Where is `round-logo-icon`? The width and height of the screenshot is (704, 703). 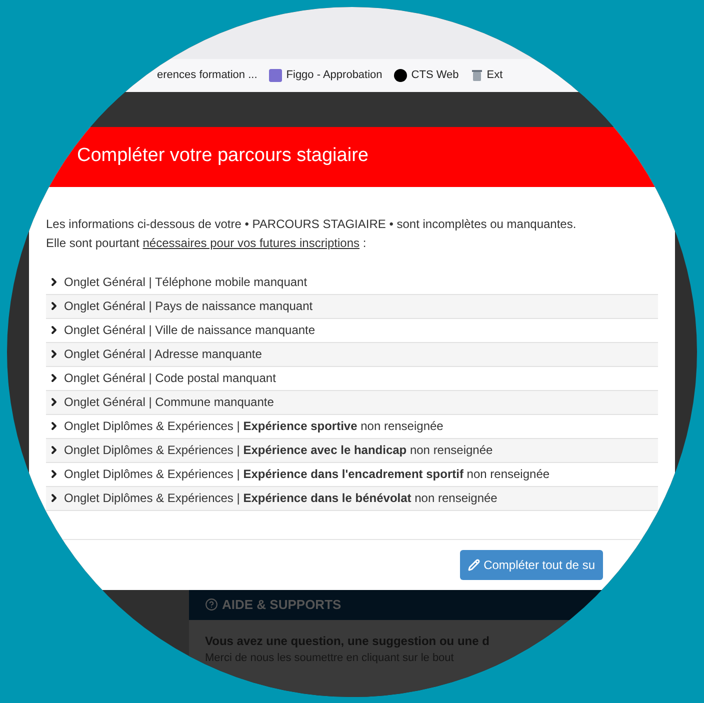
round-logo-icon is located at coordinates (401, 75).